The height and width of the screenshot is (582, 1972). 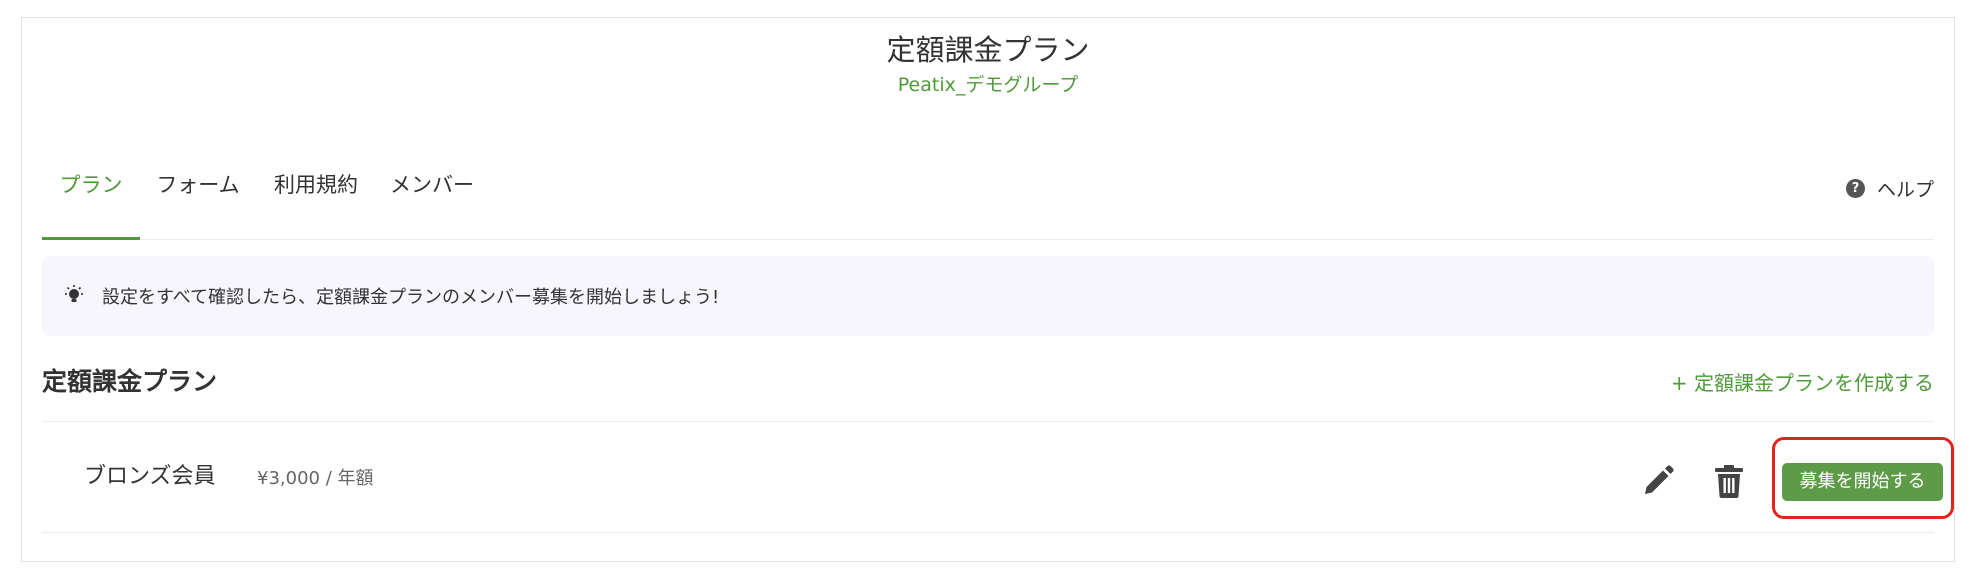 I want to click on tab-members: メンバー, so click(x=432, y=203).